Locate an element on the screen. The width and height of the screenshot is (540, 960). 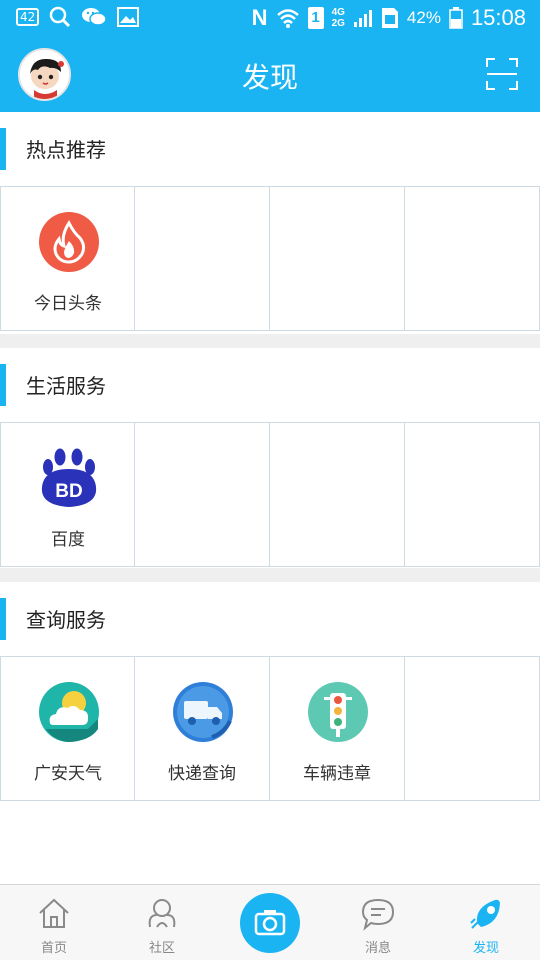
nfc-icon: N is located at coordinates (259, 17).